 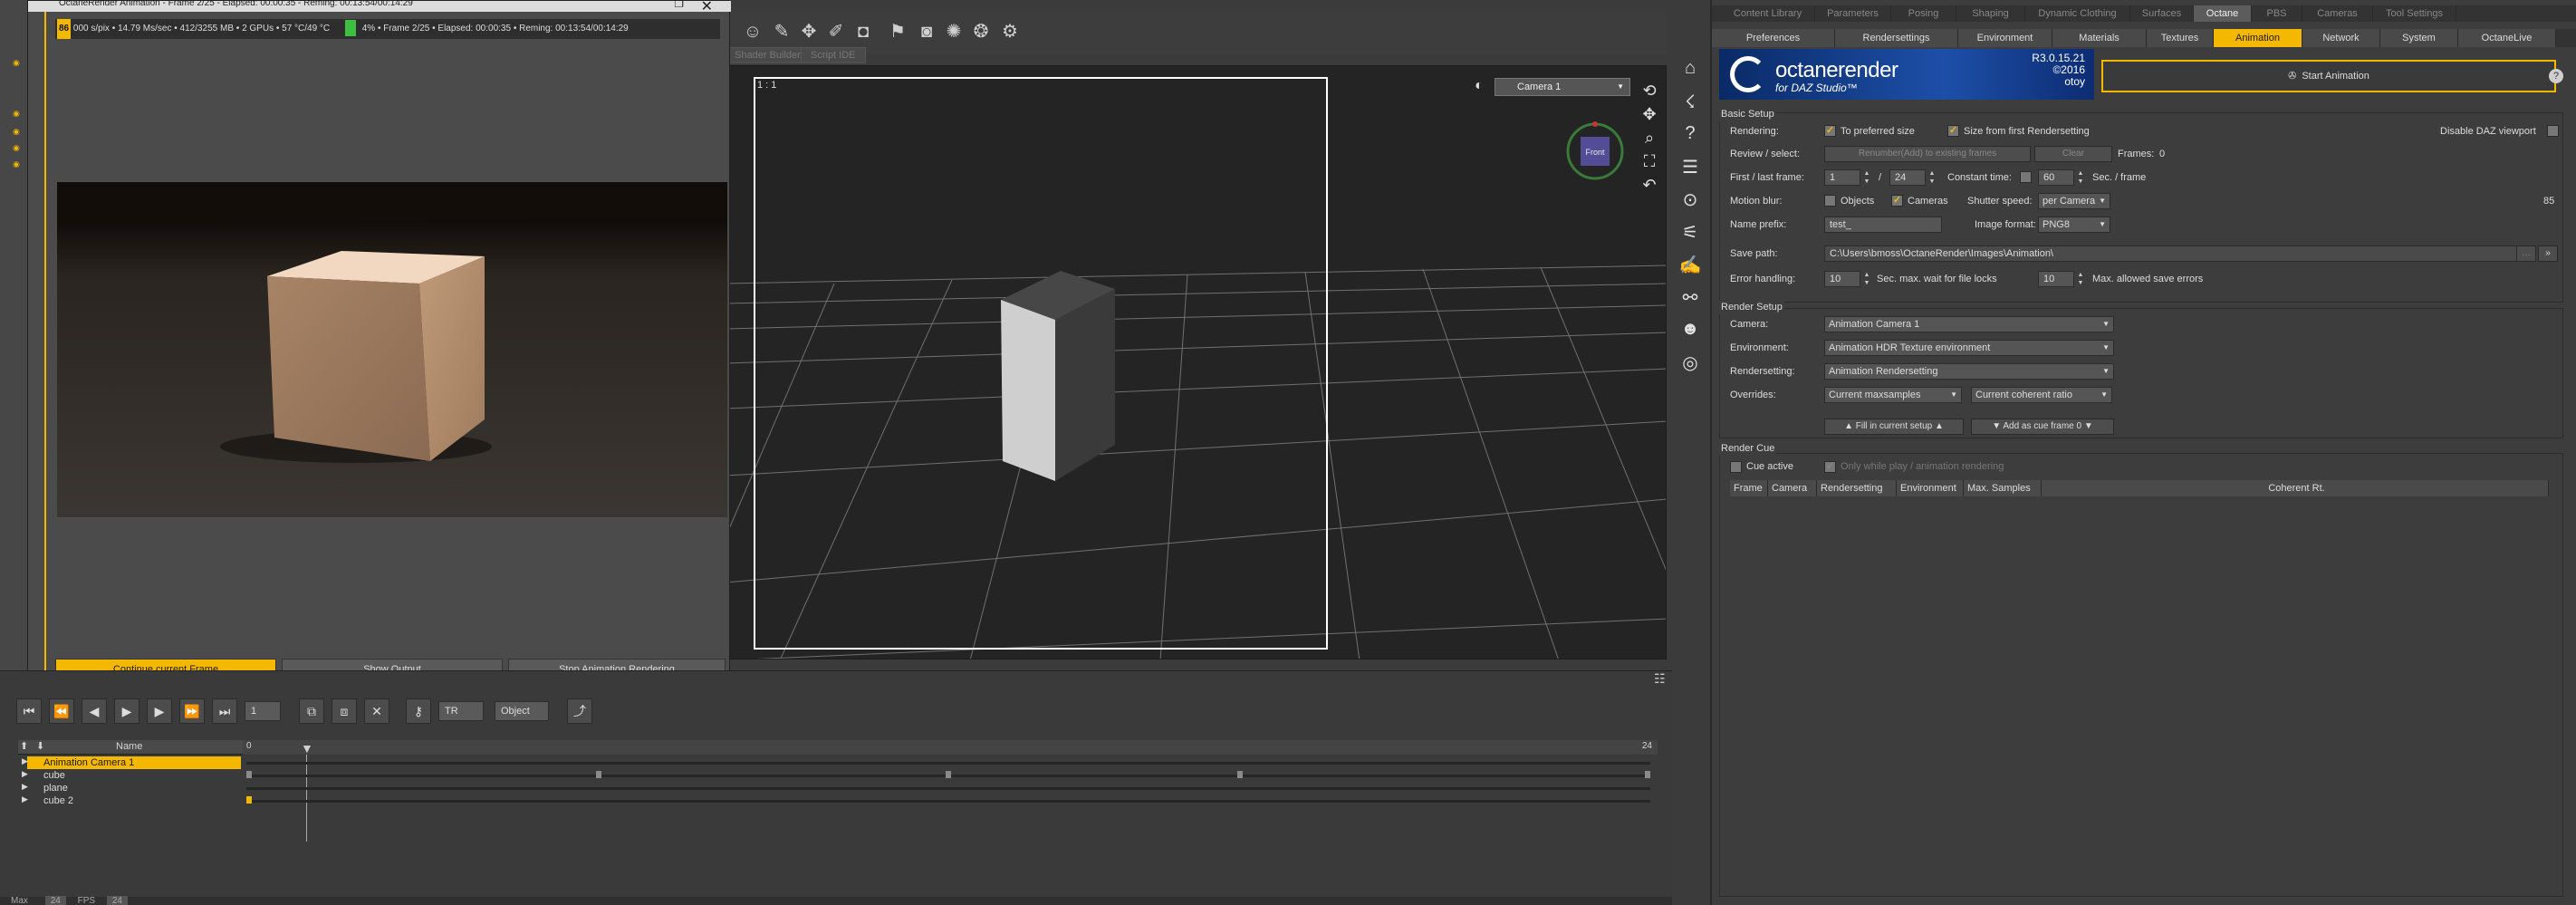 What do you see at coordinates (2073, 154) in the screenshot?
I see `clear-button: Clear` at bounding box center [2073, 154].